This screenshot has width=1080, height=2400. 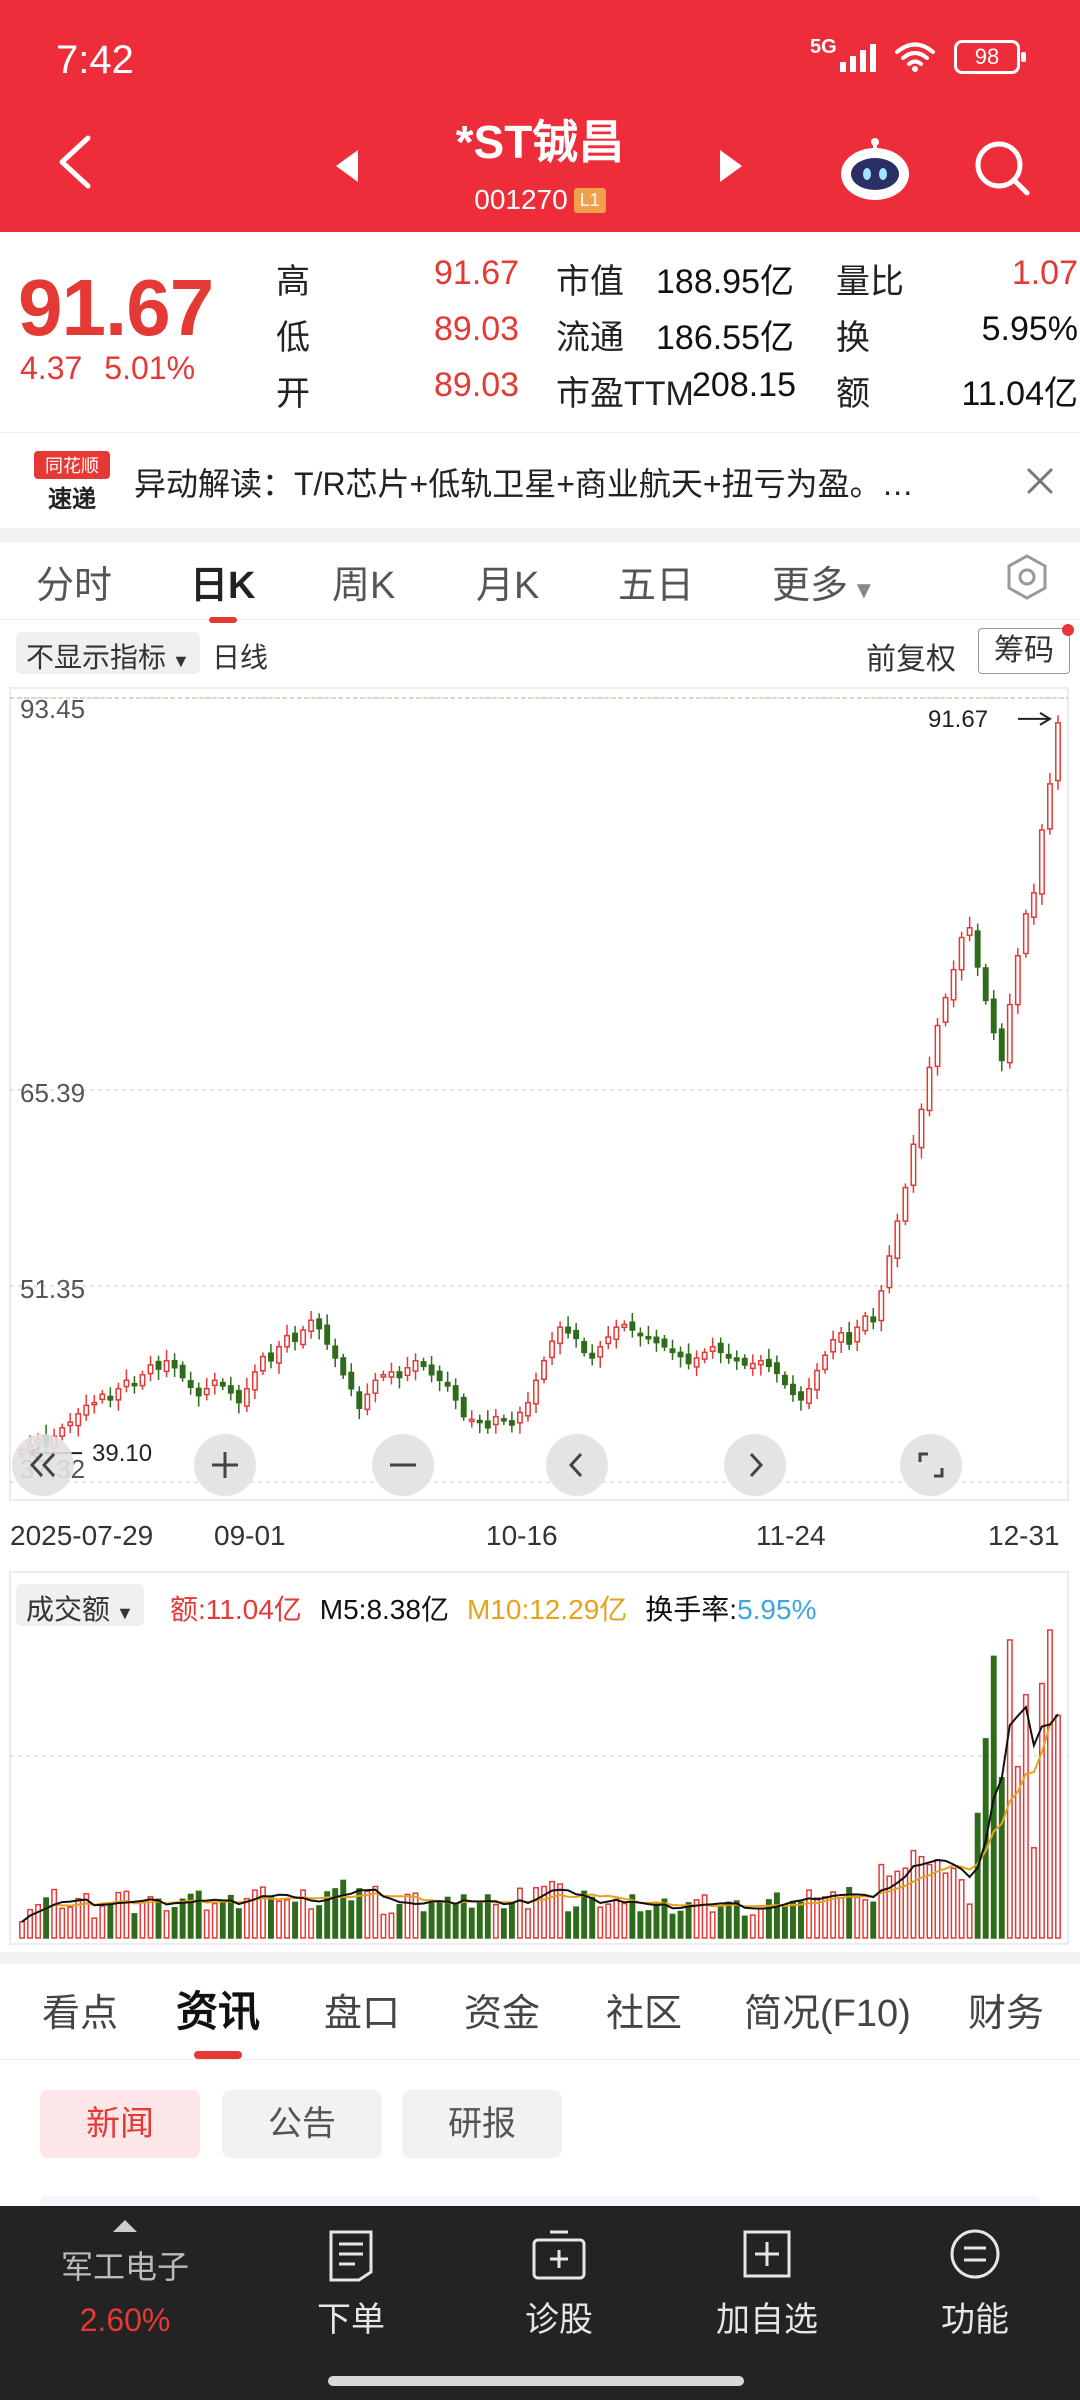 What do you see at coordinates (1027, 577) in the screenshot?
I see `chart-settings-icon` at bounding box center [1027, 577].